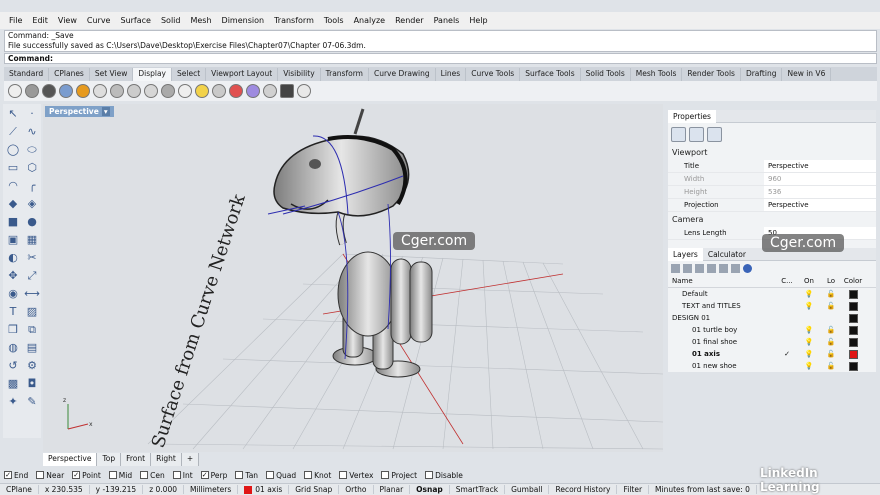 This screenshot has height=495, width=880. What do you see at coordinates (100, 91) in the screenshot?
I see `technical-display-icon` at bounding box center [100, 91].